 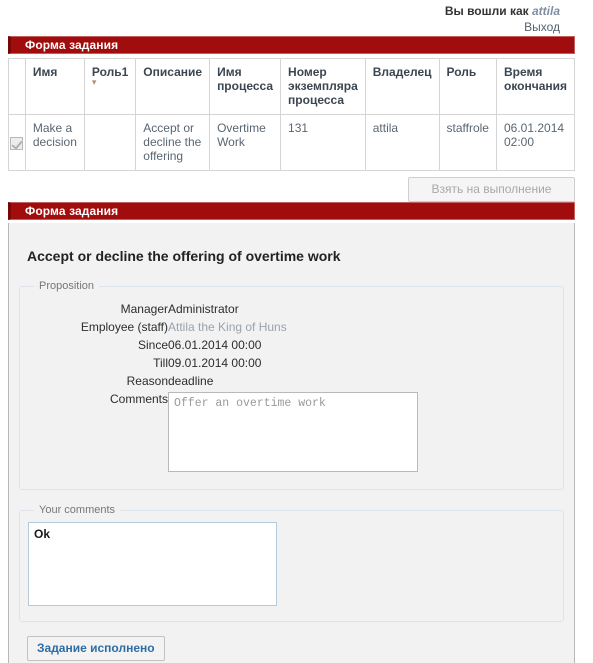 What do you see at coordinates (110, 142) in the screenshot?
I see `cell-role1` at bounding box center [110, 142].